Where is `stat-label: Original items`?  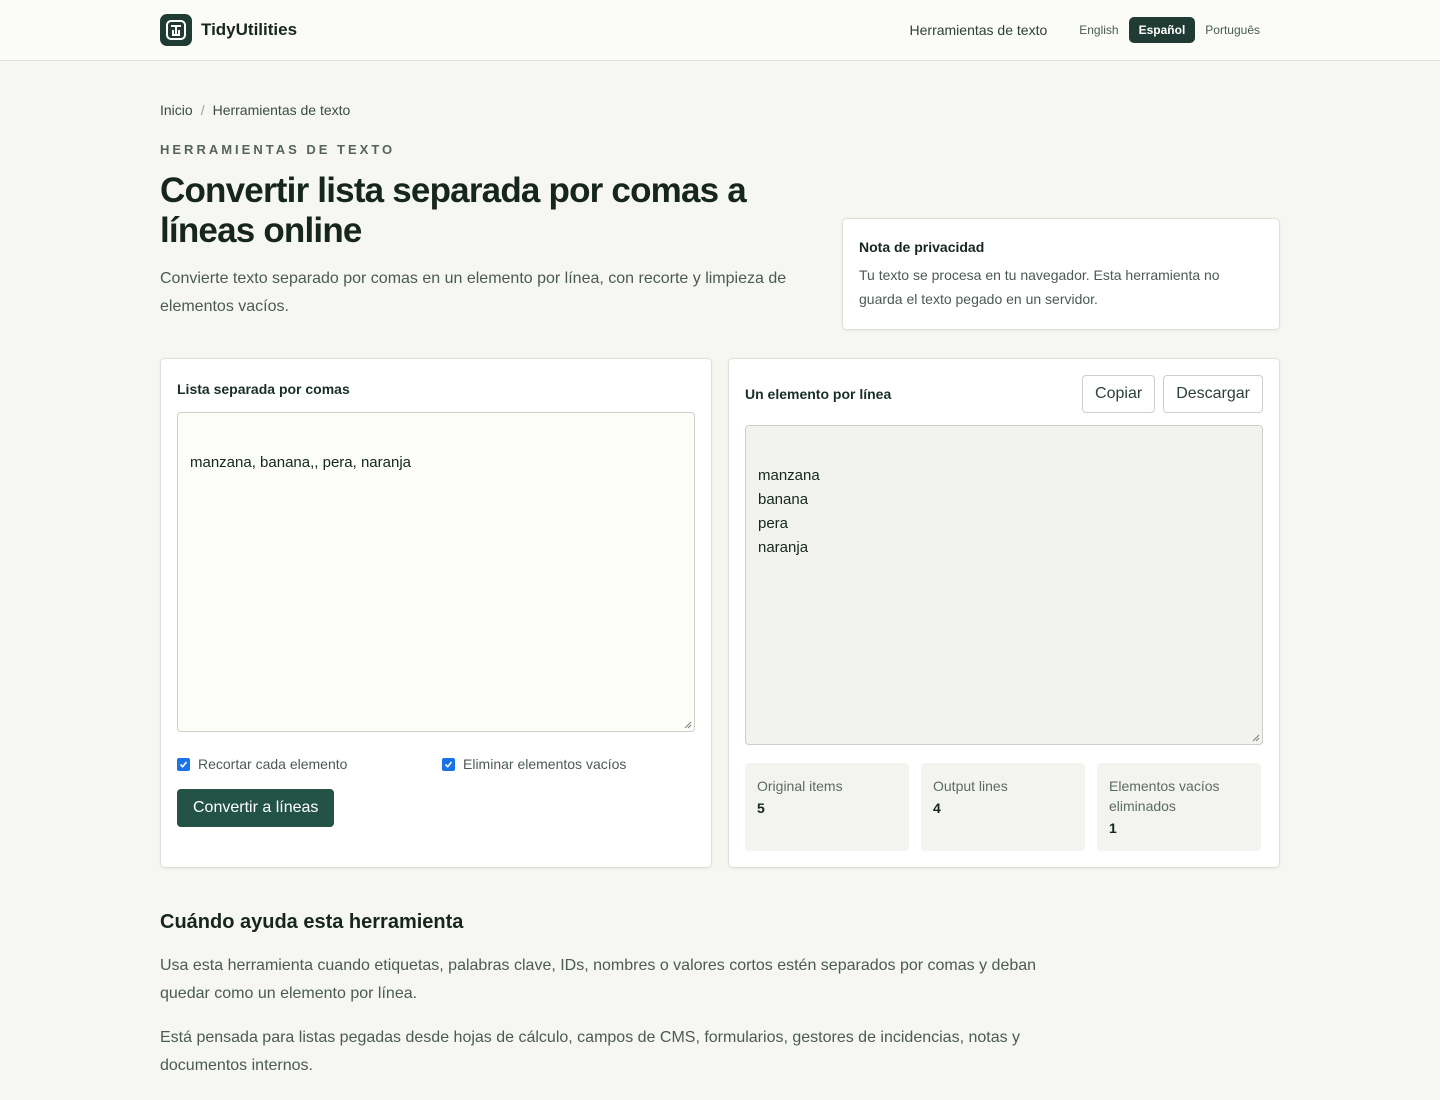 stat-label: Original items is located at coordinates (800, 786).